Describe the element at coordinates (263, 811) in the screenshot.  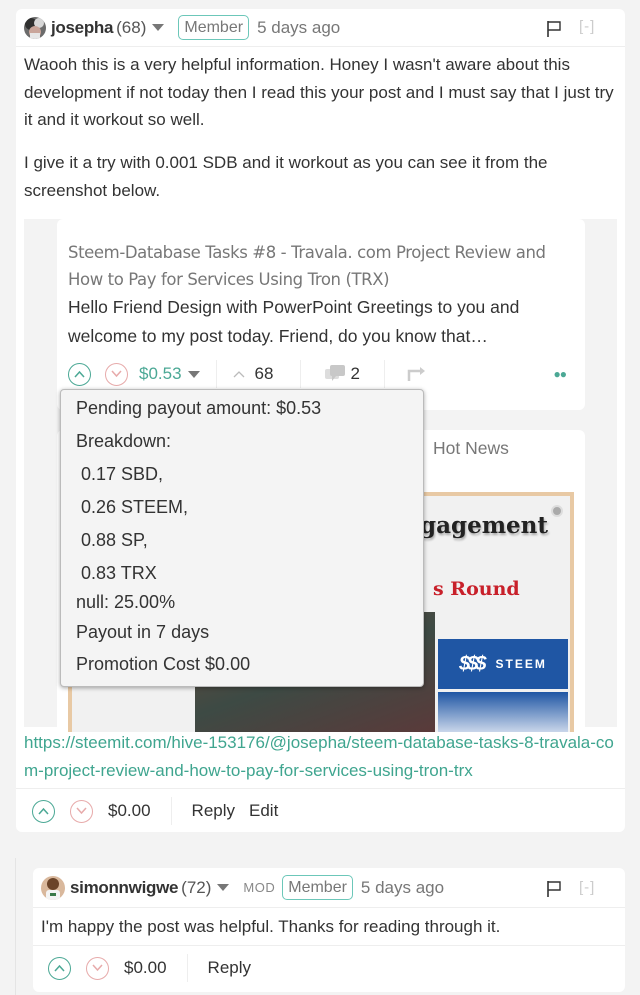
I see `edit-button: Edit` at that location.